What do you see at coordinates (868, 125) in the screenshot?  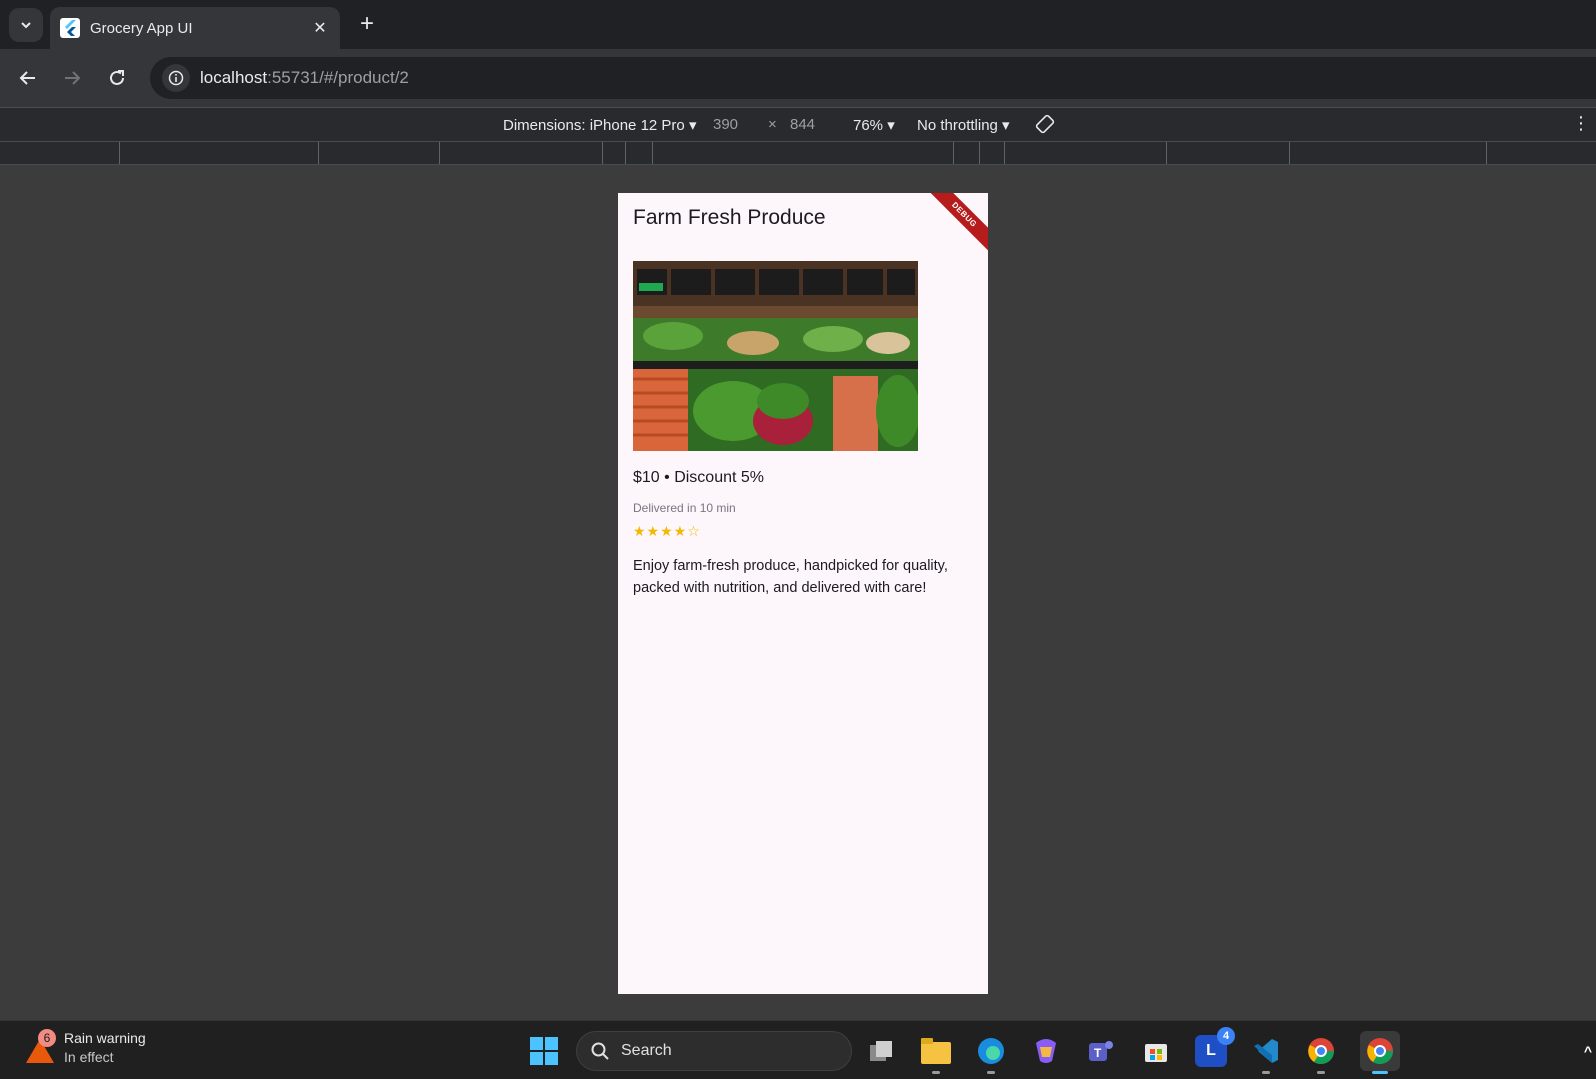 I see `zoom-label: 76%` at bounding box center [868, 125].